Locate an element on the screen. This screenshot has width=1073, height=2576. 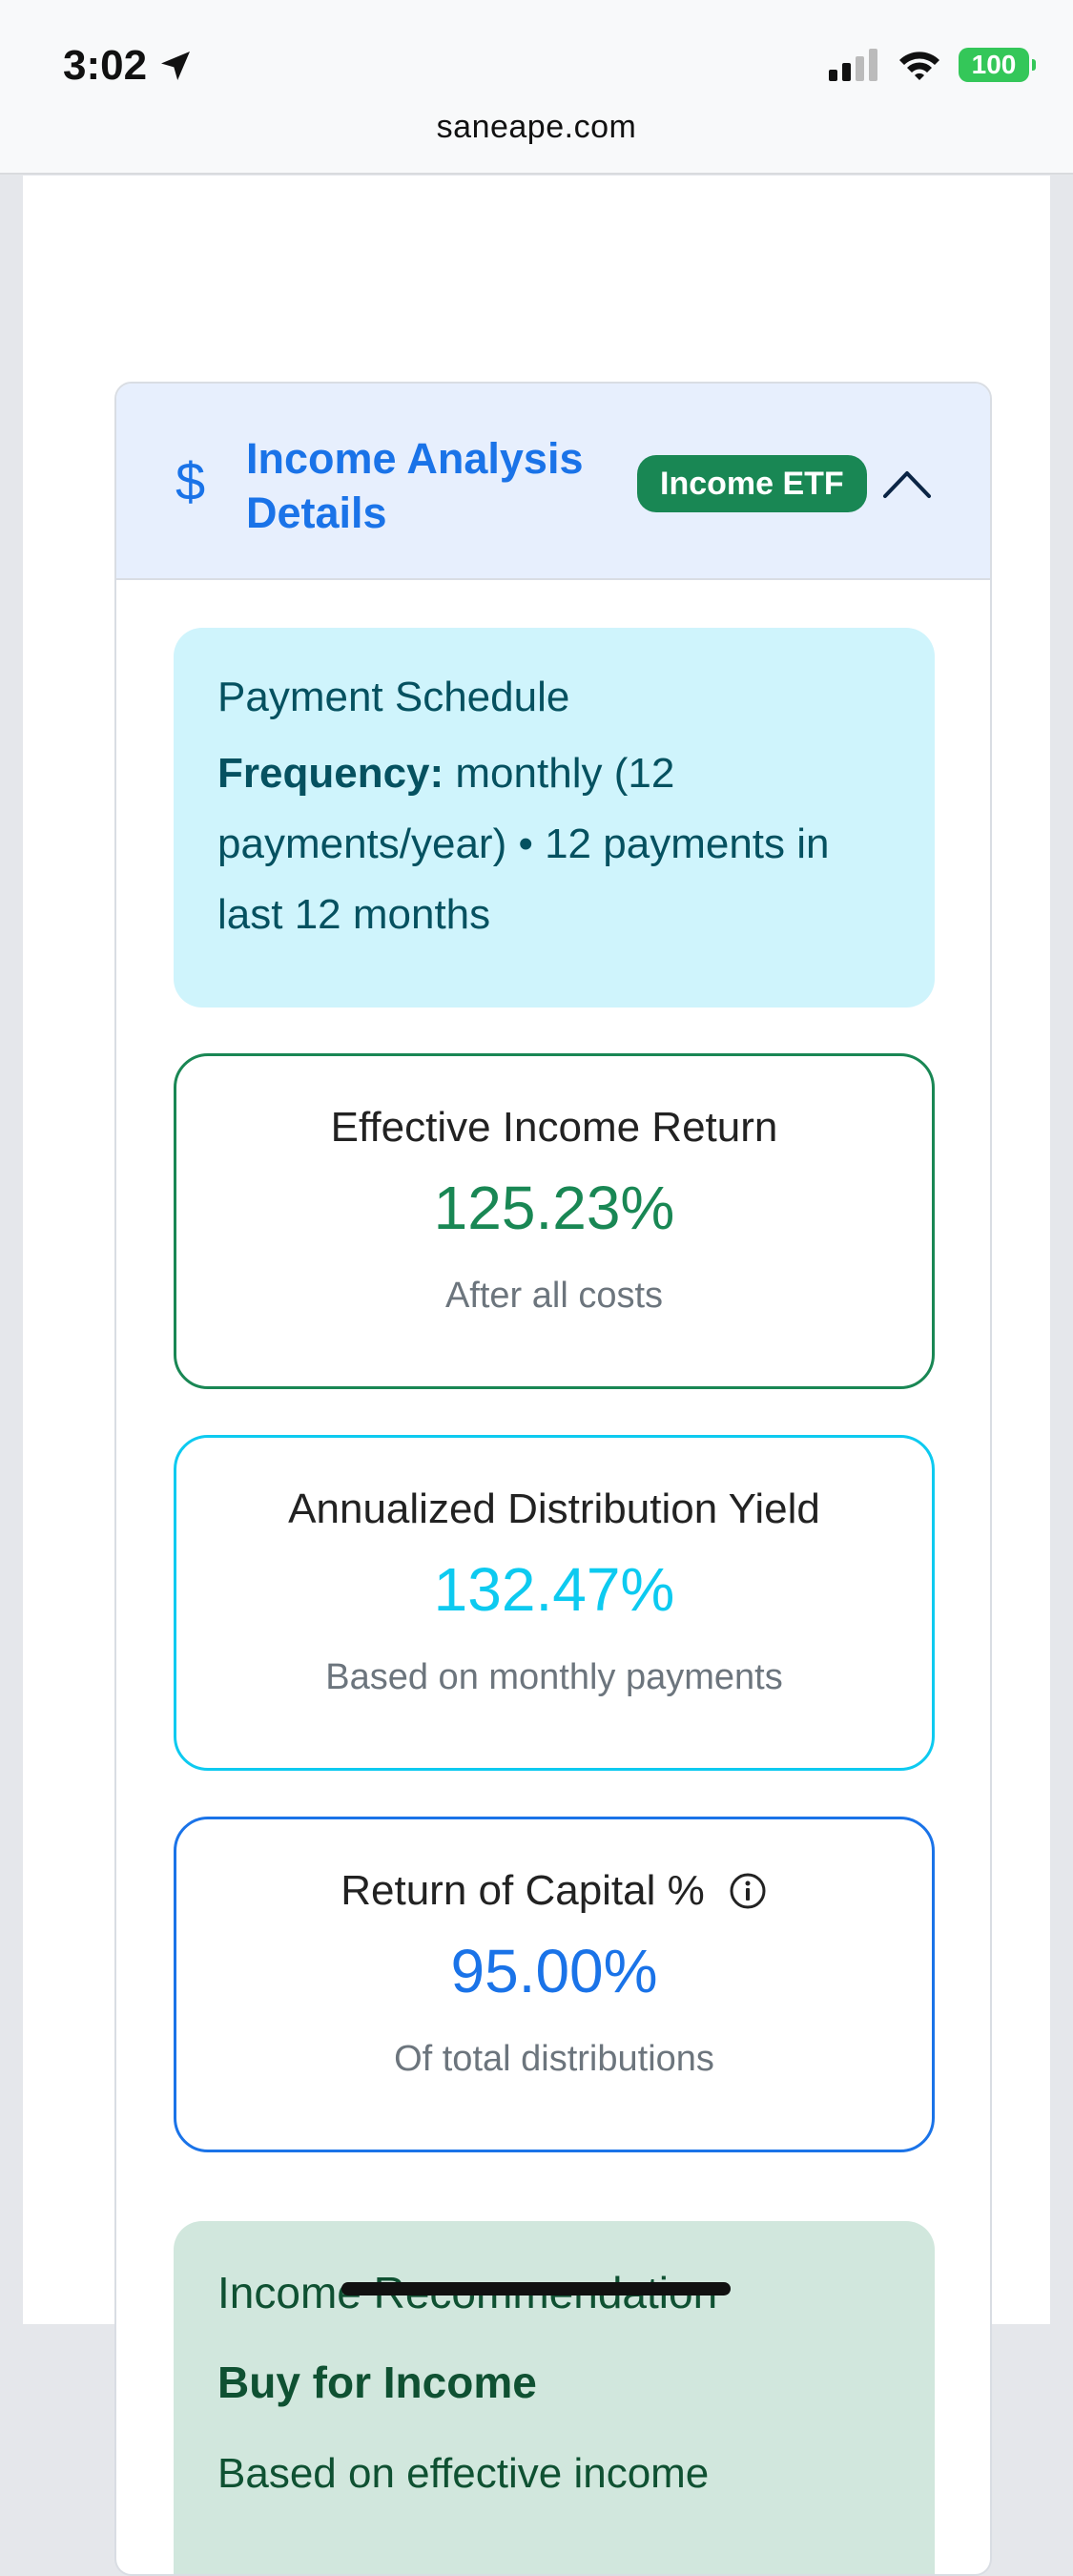
info-icon is located at coordinates (748, 1891).